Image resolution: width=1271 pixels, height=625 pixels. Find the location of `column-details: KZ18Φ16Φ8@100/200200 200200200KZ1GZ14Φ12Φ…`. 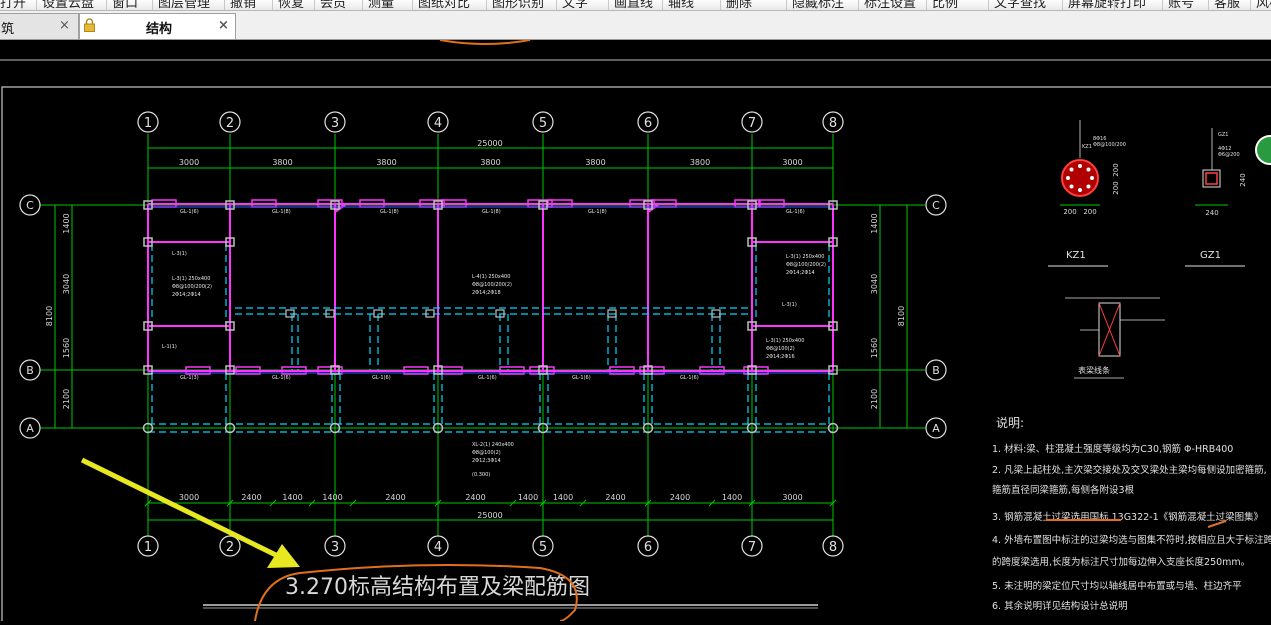

column-details: KZ18Φ16Φ8@100/200200 200200200KZ1GZ14Φ12Φ… is located at coordinates (1159, 249).